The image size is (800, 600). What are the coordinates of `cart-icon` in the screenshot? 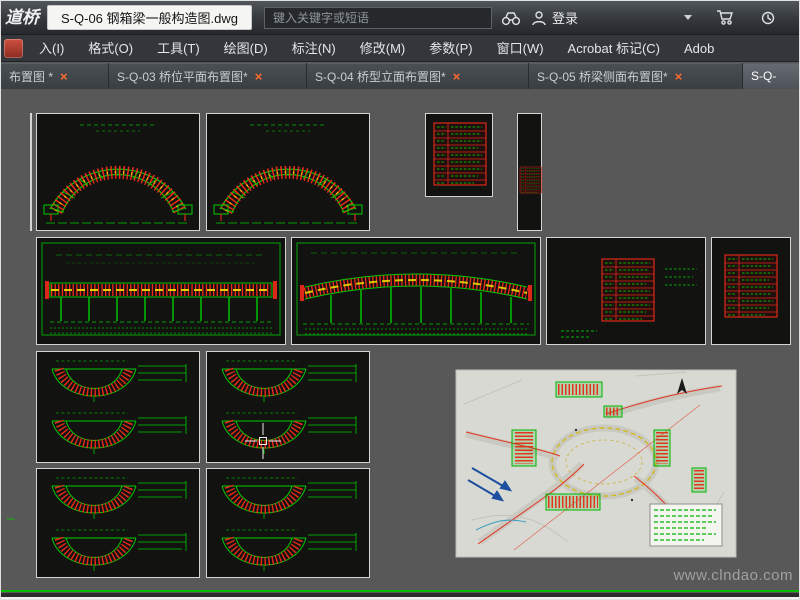 It's located at (725, 17).